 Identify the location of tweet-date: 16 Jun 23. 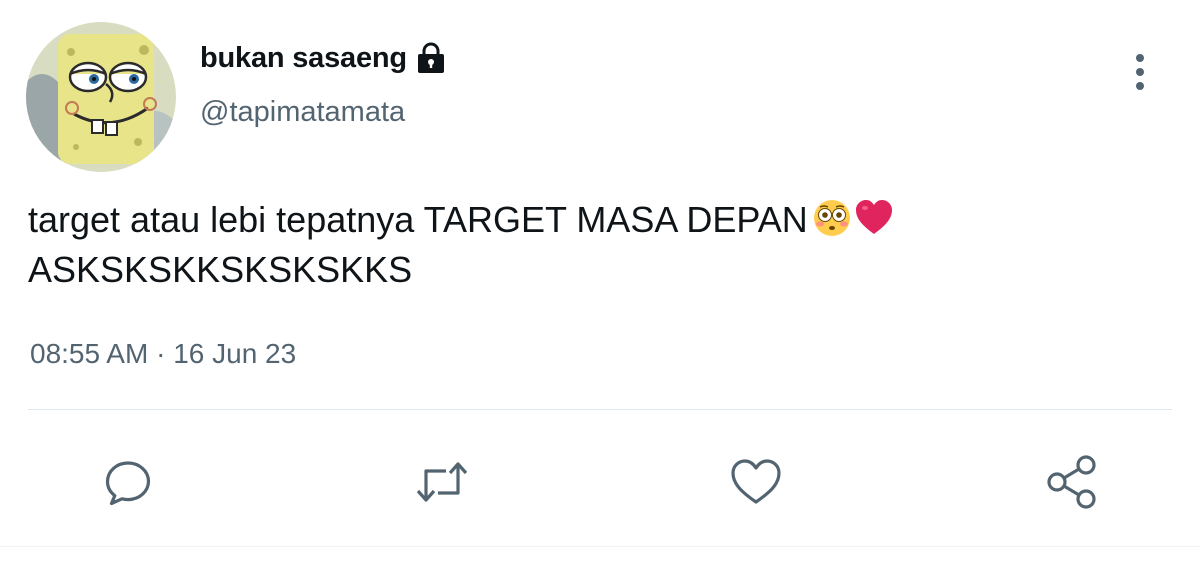
(235, 353).